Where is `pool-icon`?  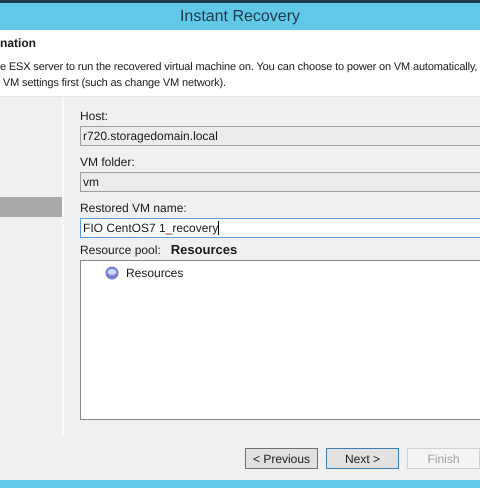 pool-icon is located at coordinates (112, 273).